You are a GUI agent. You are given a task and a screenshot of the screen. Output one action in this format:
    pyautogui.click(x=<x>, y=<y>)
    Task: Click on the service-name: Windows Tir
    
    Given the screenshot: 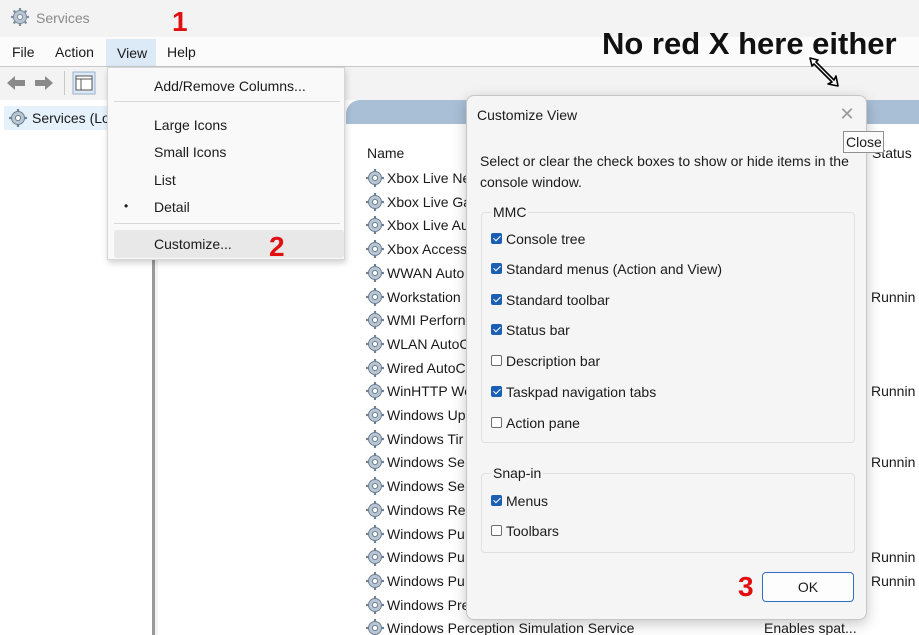 What is the action you would take?
    pyautogui.click(x=425, y=439)
    